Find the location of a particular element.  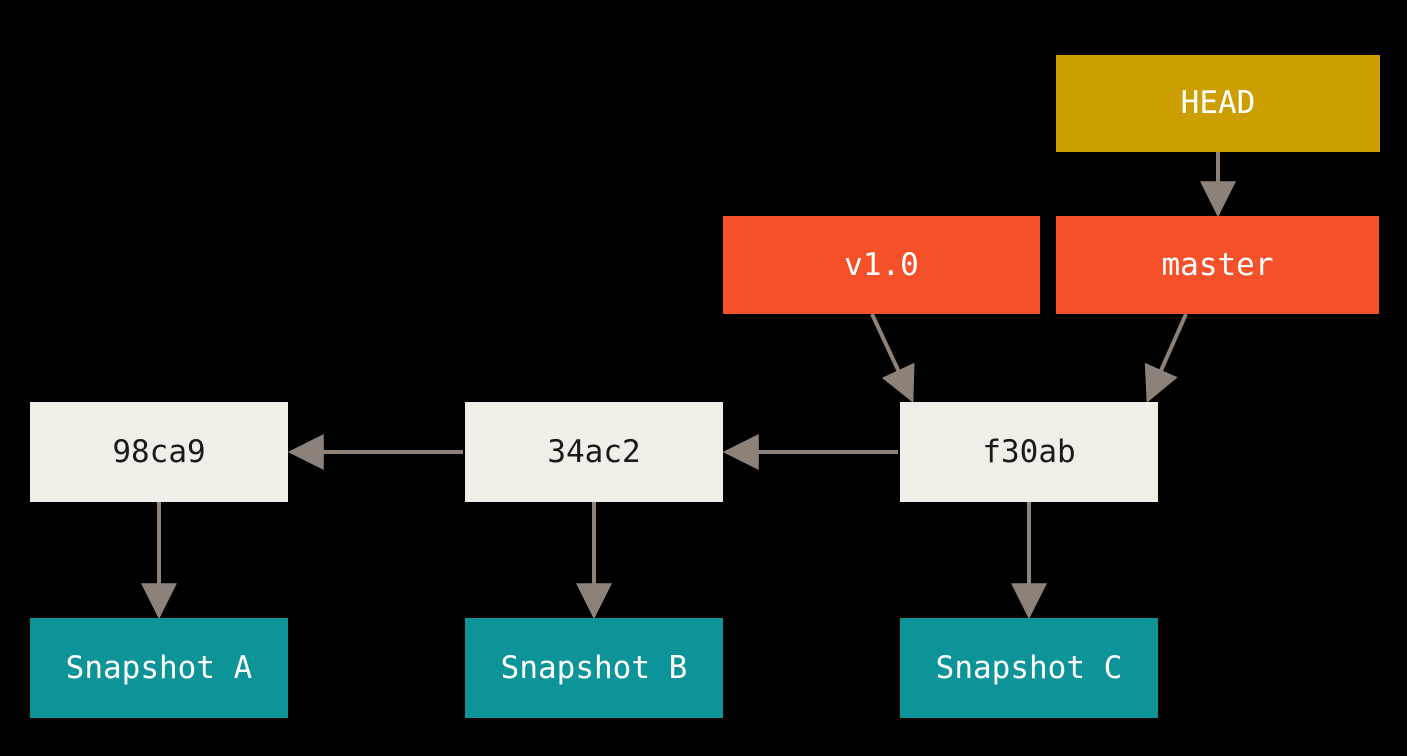

node-commit-f30ab: f30ab is located at coordinates (1029, 452).